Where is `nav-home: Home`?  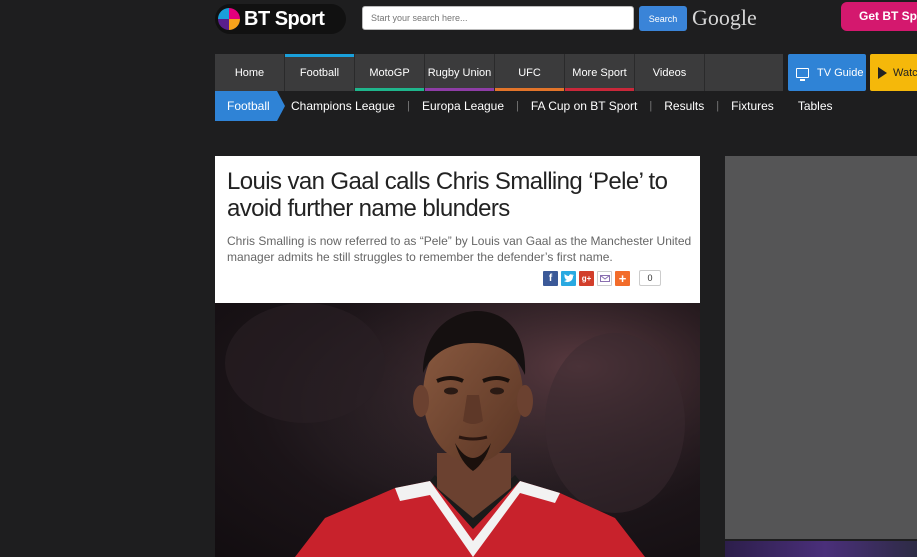
nav-home: Home is located at coordinates (250, 72).